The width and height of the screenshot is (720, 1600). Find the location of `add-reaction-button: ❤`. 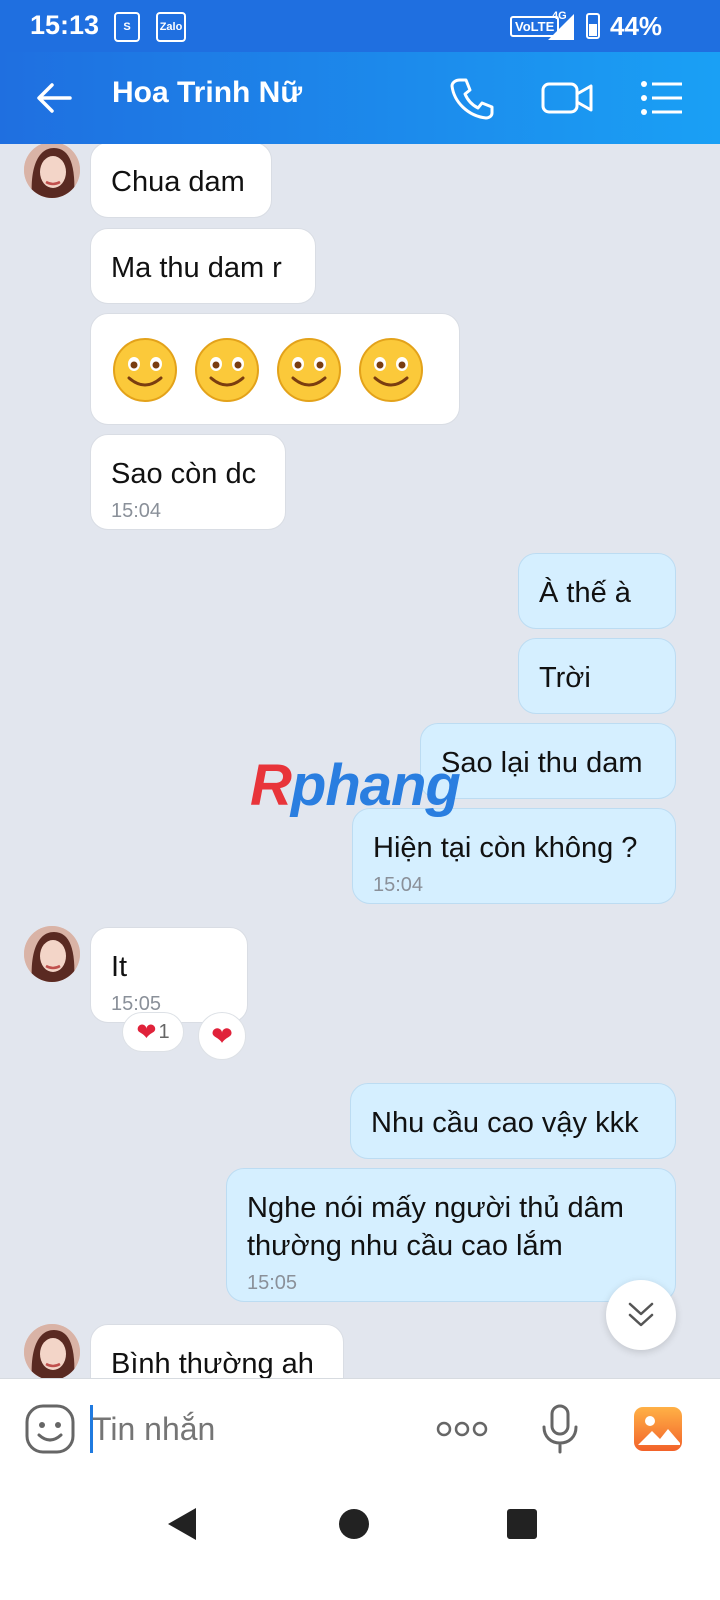

add-reaction-button: ❤ is located at coordinates (222, 1036).